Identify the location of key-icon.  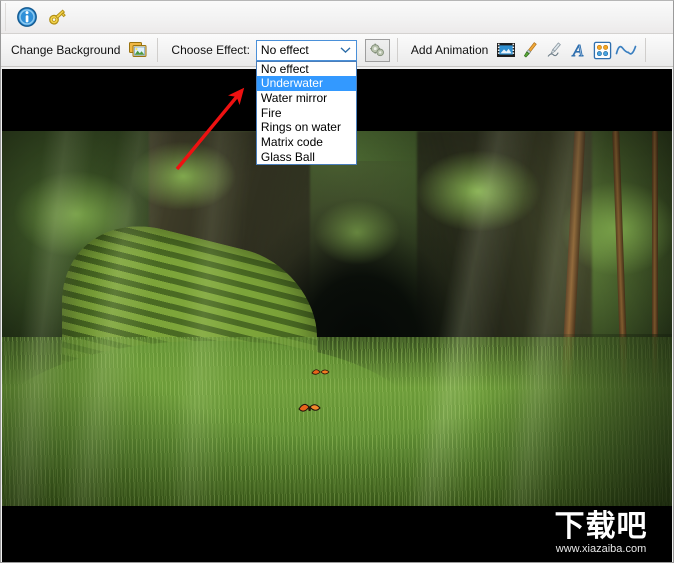
(57, 17).